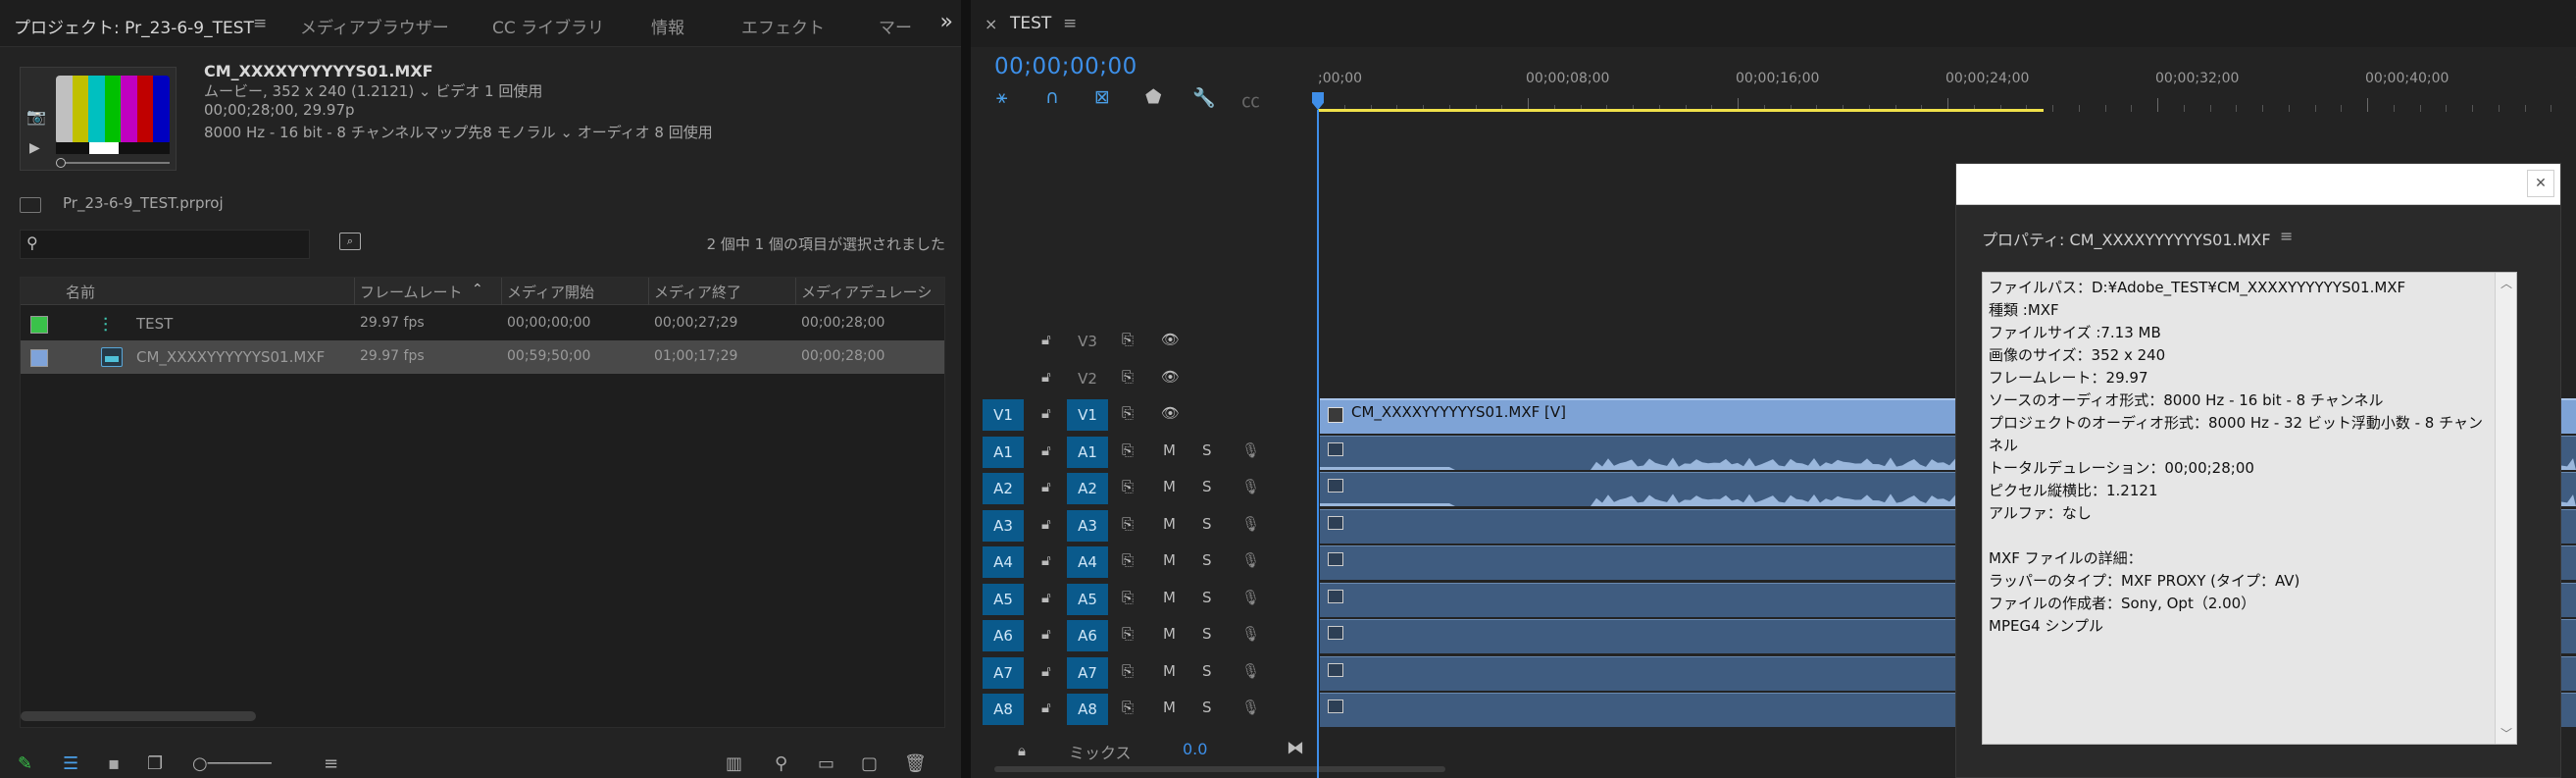 The width and height of the screenshot is (2576, 778). I want to click on work-area-bar, so click(1681, 111).